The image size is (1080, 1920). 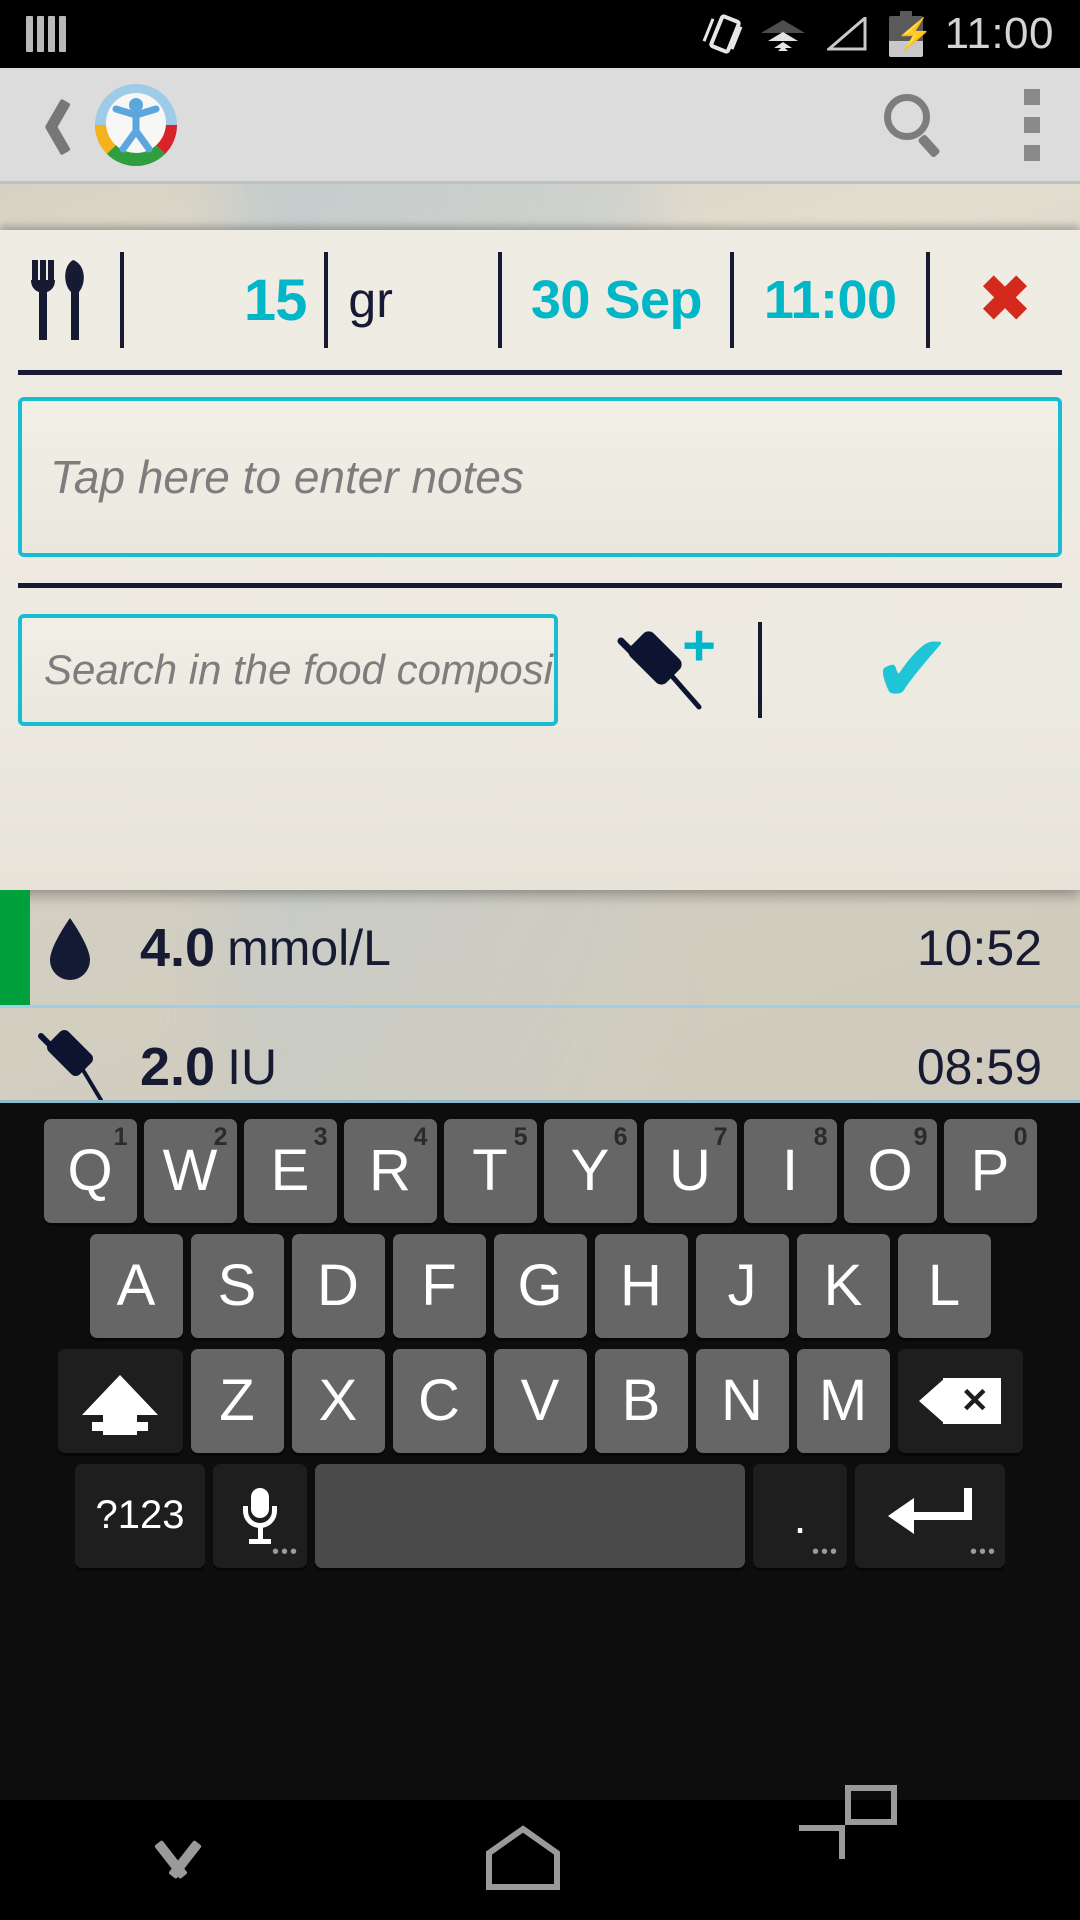 I want to click on space-key, so click(x=530, y=1515).